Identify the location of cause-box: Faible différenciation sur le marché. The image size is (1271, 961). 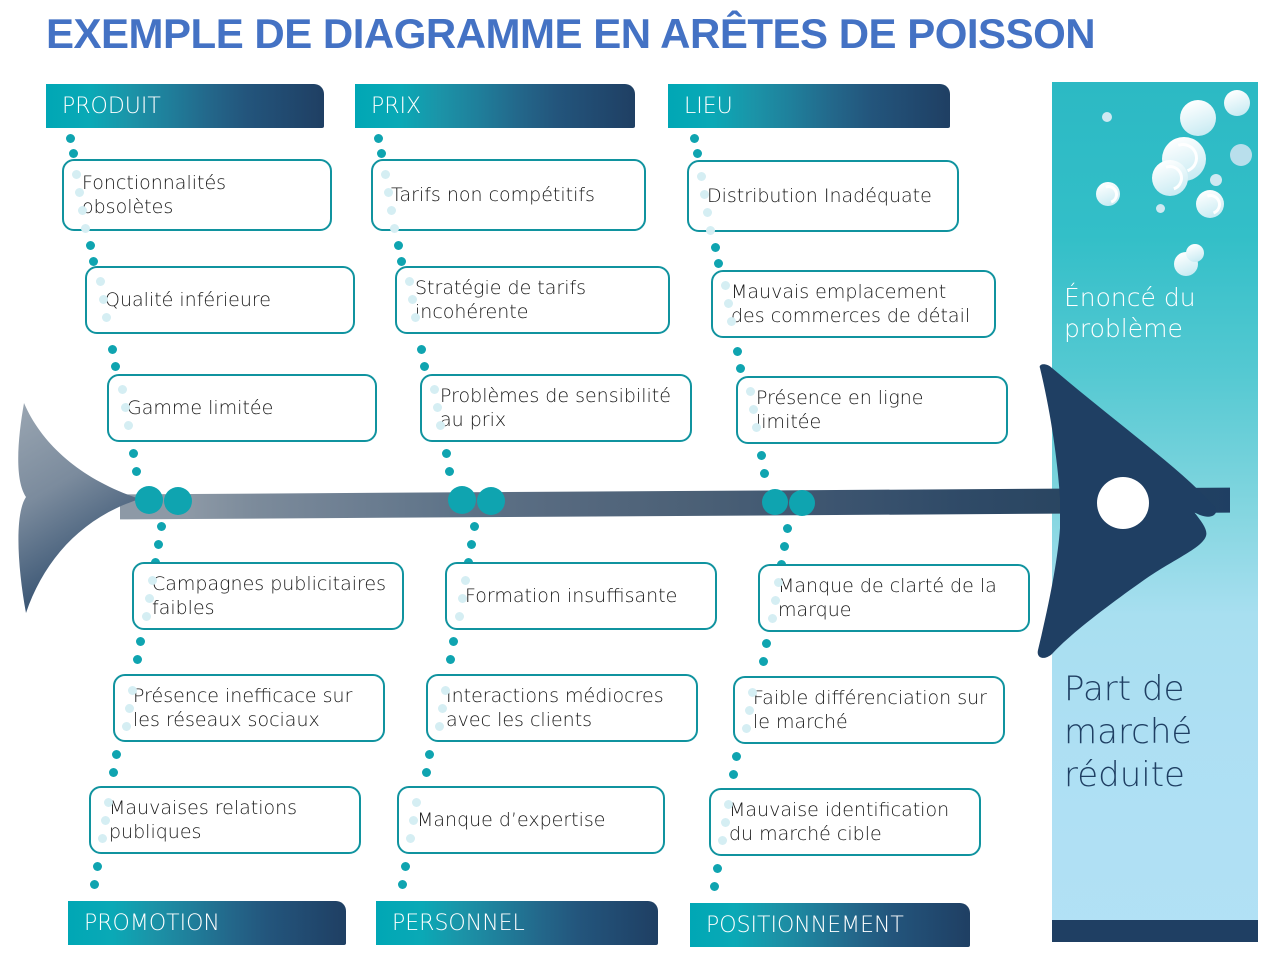
(869, 710).